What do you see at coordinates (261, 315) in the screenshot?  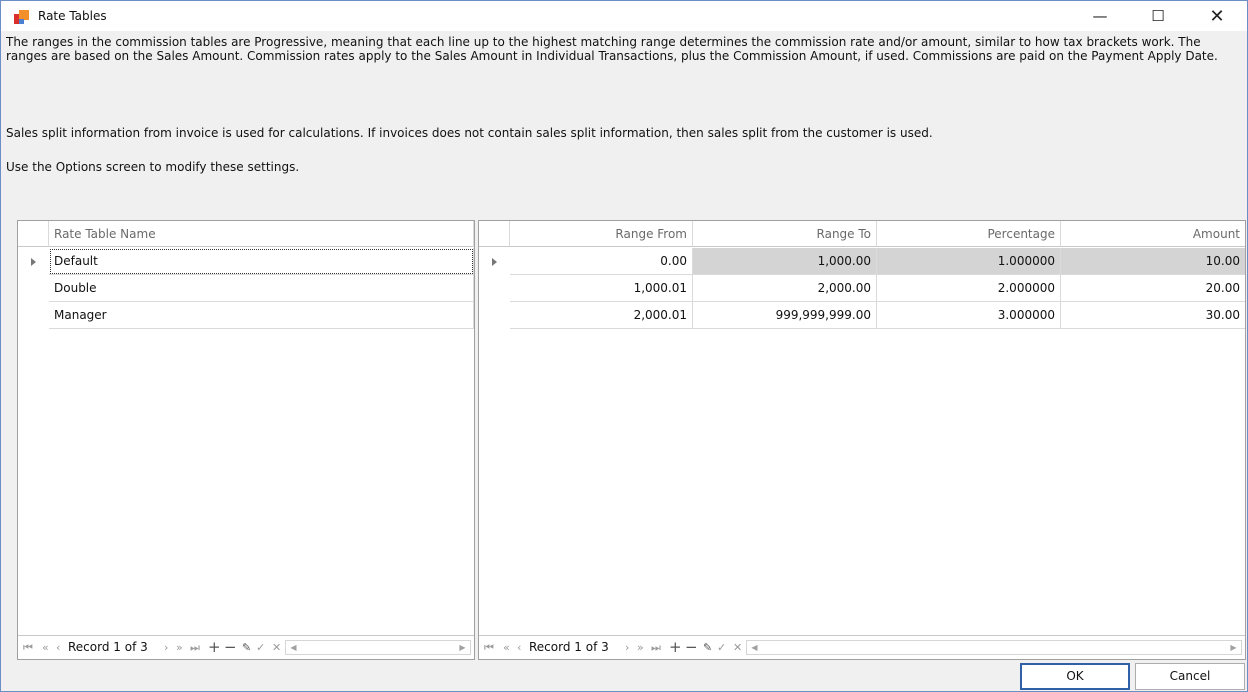 I see `cell-rate-table-name: Manager` at bounding box center [261, 315].